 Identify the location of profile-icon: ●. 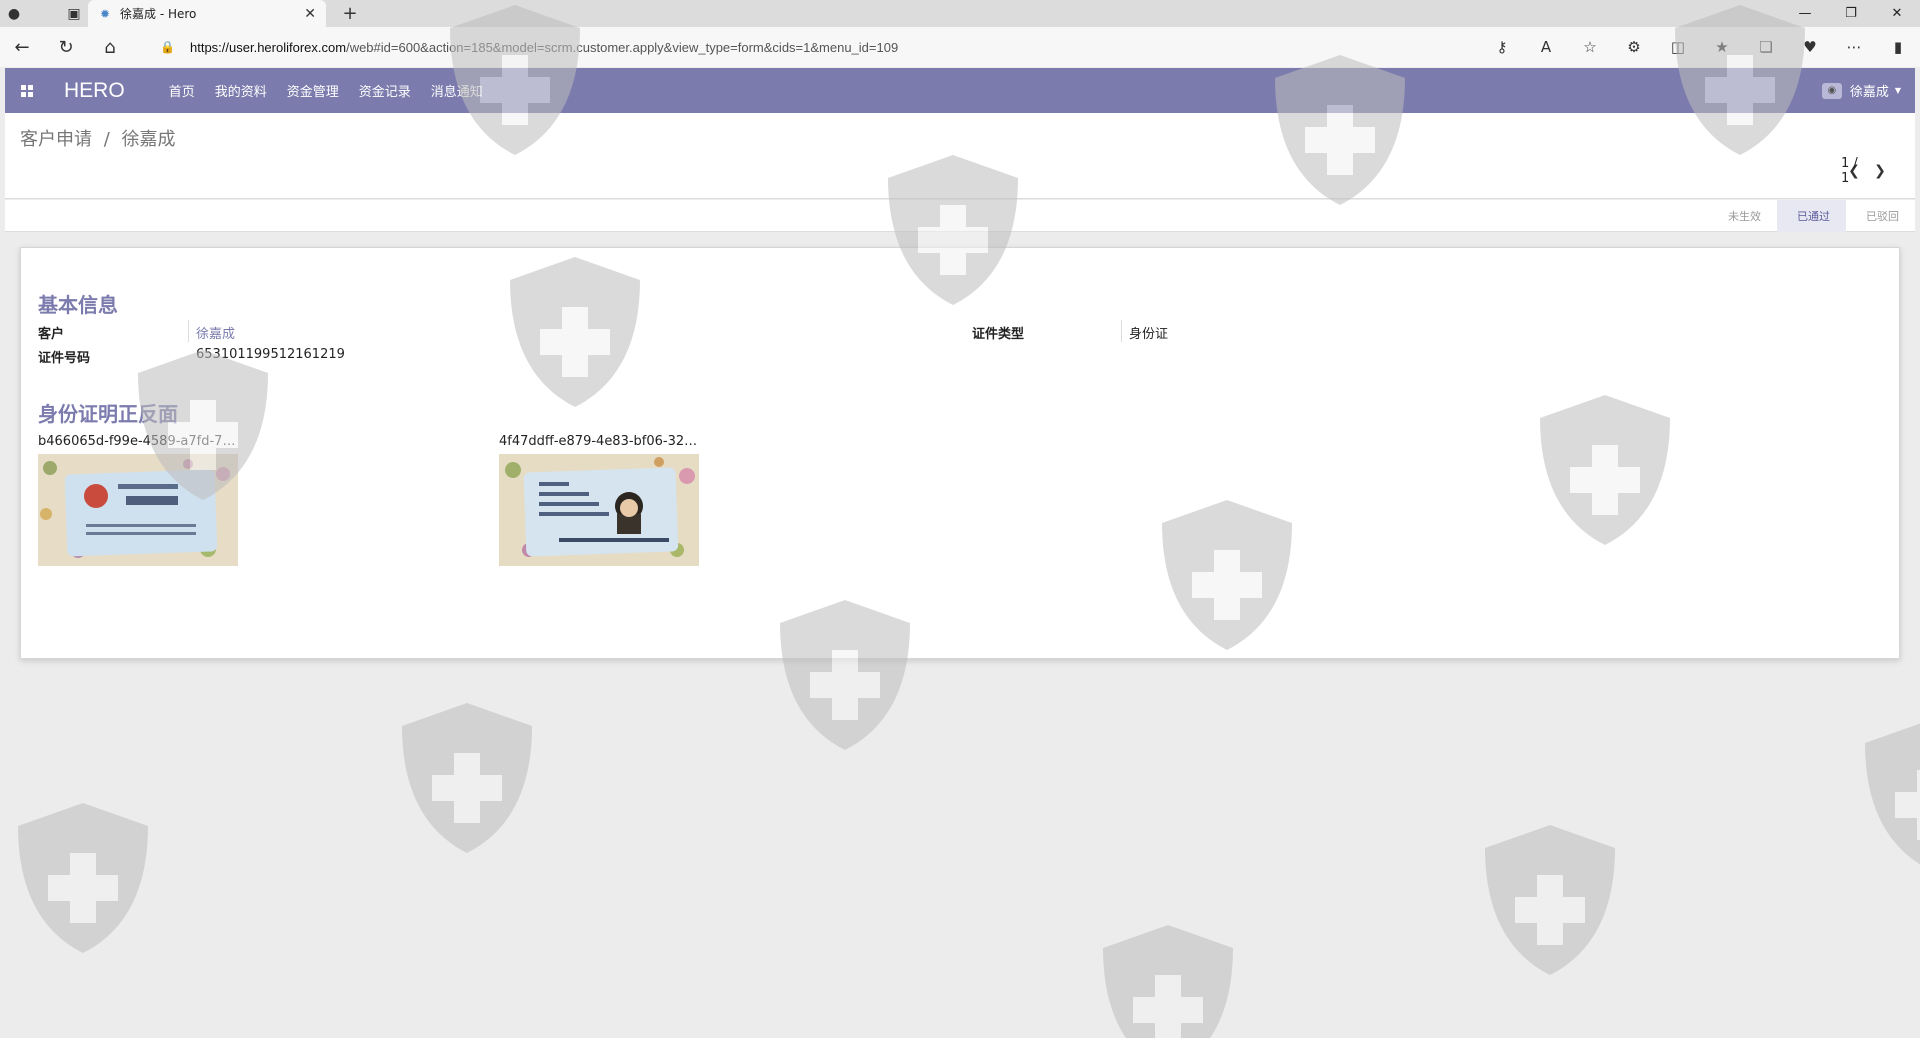
(14, 13).